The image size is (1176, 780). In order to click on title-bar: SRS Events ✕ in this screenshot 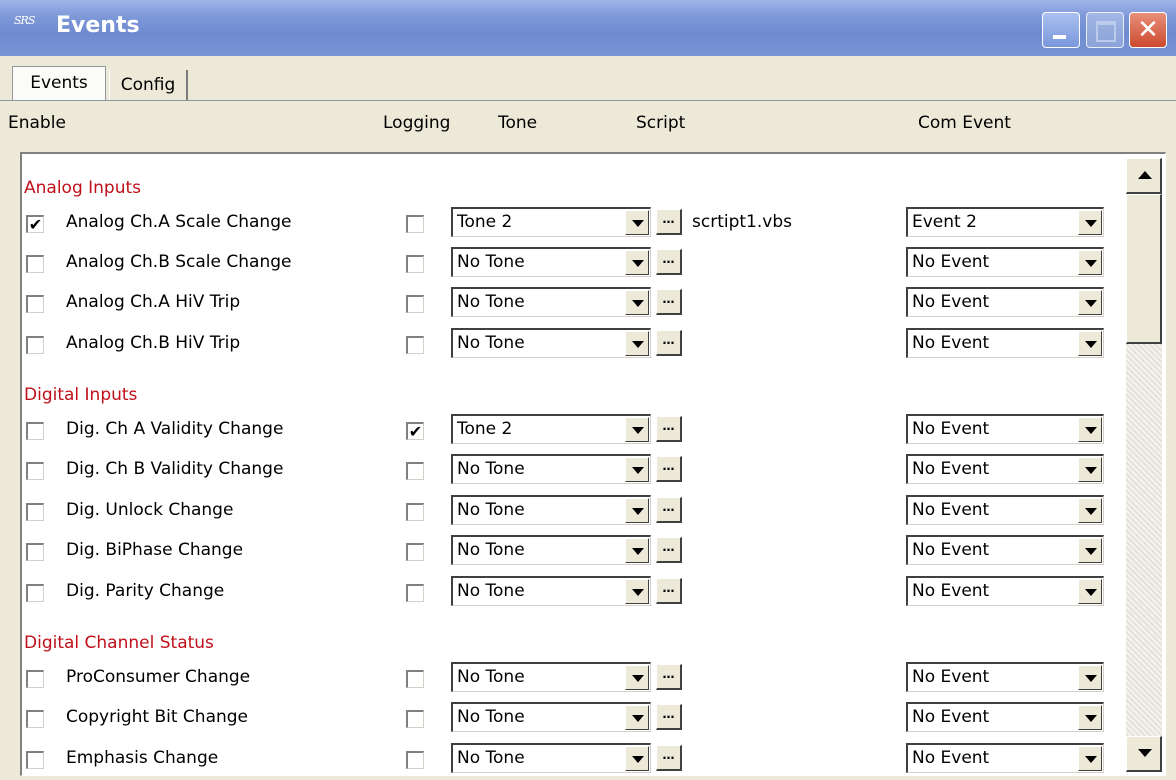, I will do `click(588, 28)`.